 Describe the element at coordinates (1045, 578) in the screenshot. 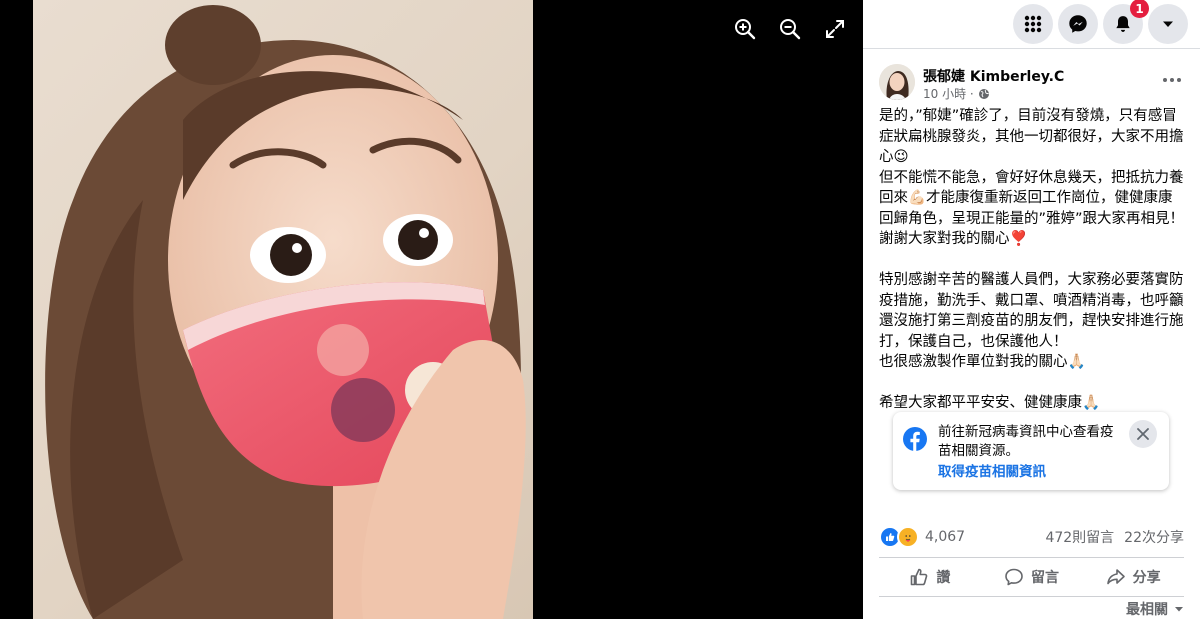

I see `comment-label: 留言` at that location.